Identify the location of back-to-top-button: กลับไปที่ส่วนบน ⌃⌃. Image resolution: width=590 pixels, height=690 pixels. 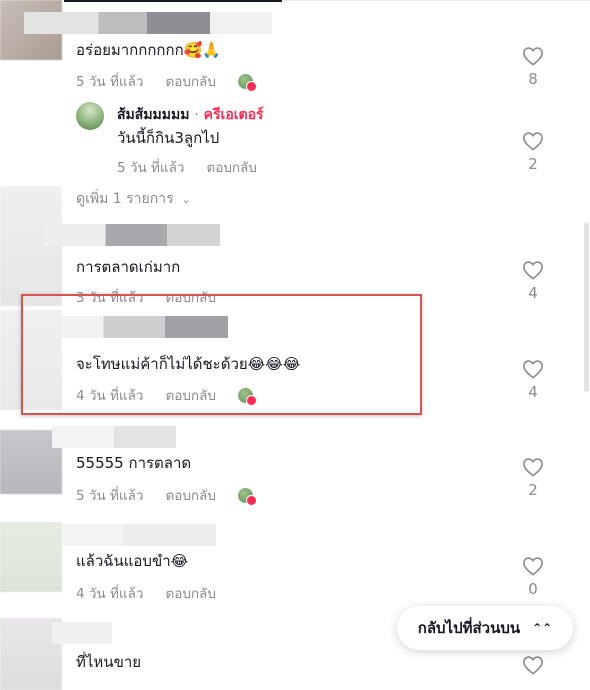
(485, 628).